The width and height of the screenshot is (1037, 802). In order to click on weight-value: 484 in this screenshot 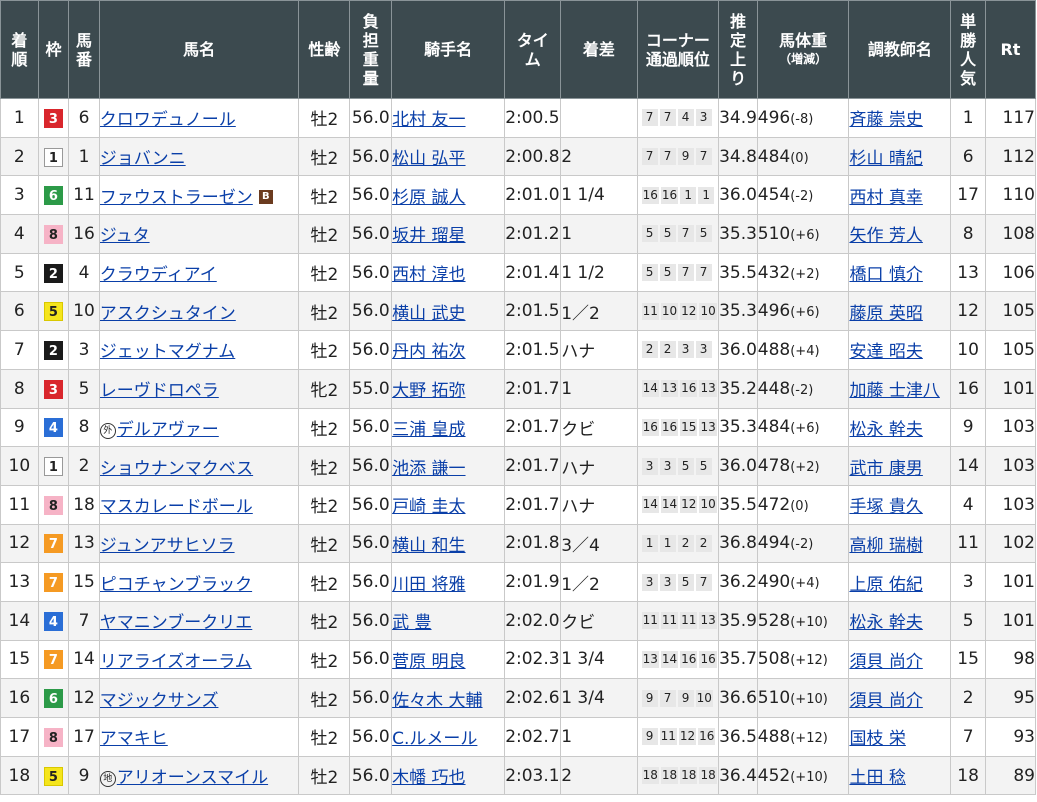, I will do `click(774, 427)`.